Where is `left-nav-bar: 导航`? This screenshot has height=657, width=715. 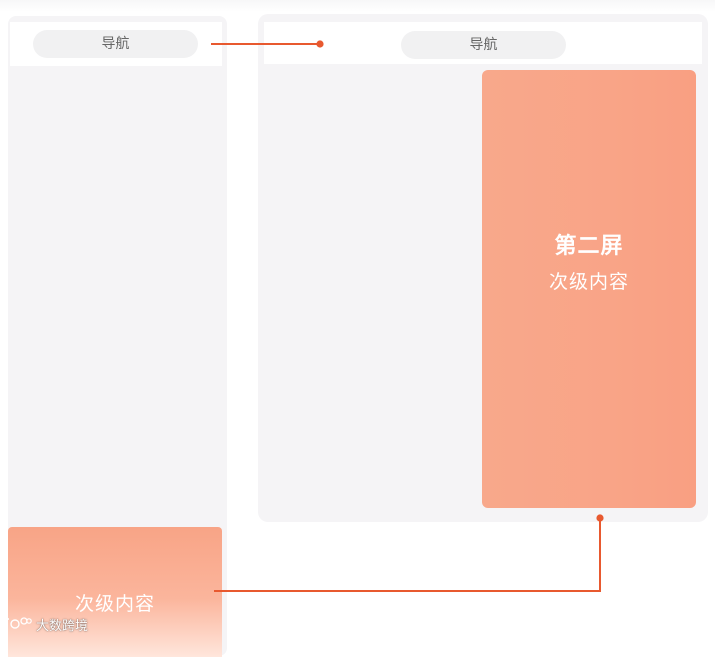 left-nav-bar: 导航 is located at coordinates (116, 44).